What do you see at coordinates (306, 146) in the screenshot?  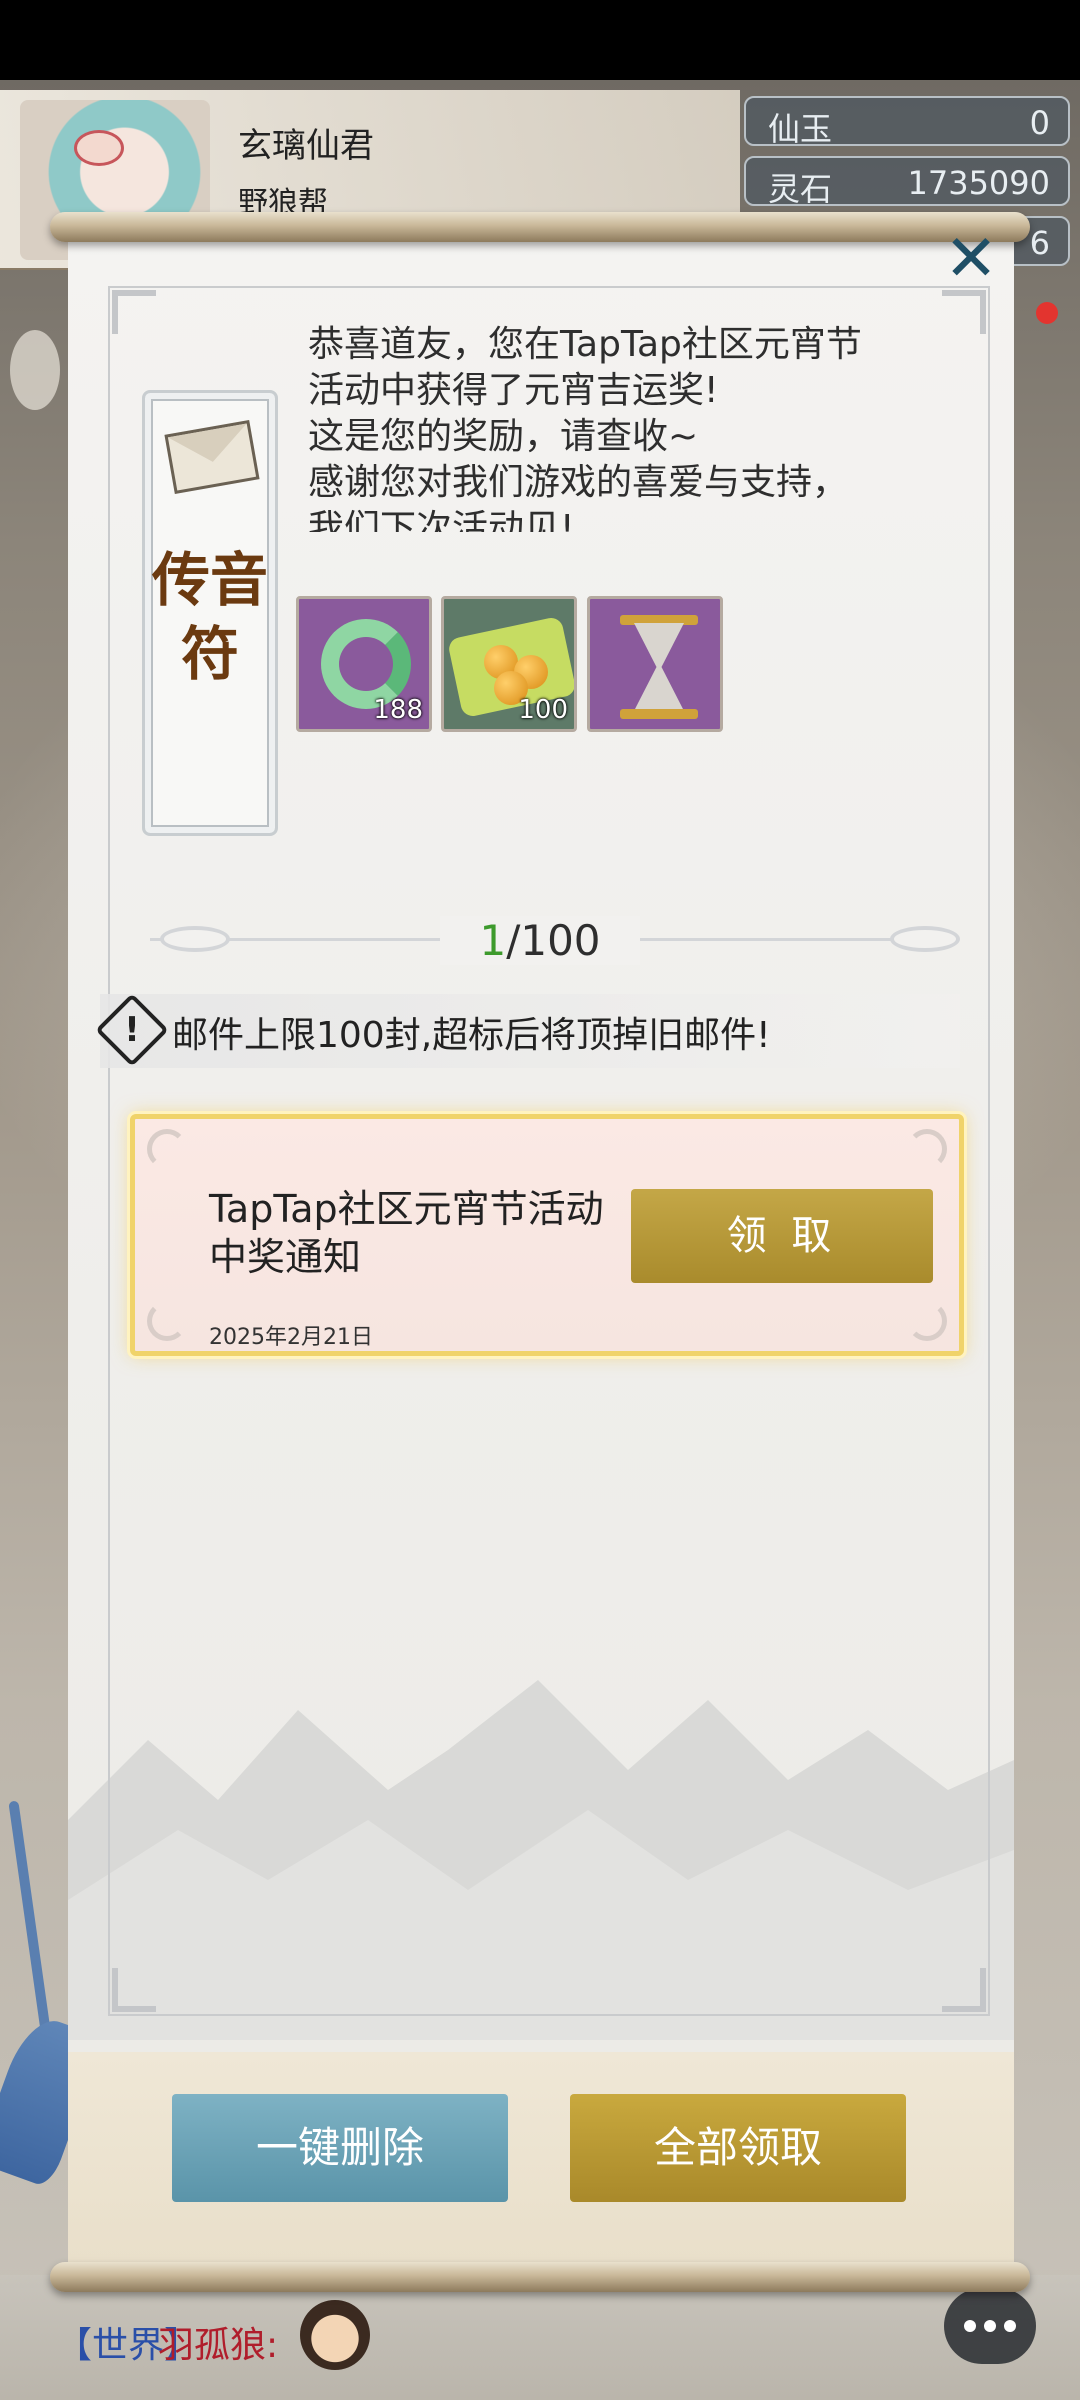 I see `player-name: 玄璃仙君` at bounding box center [306, 146].